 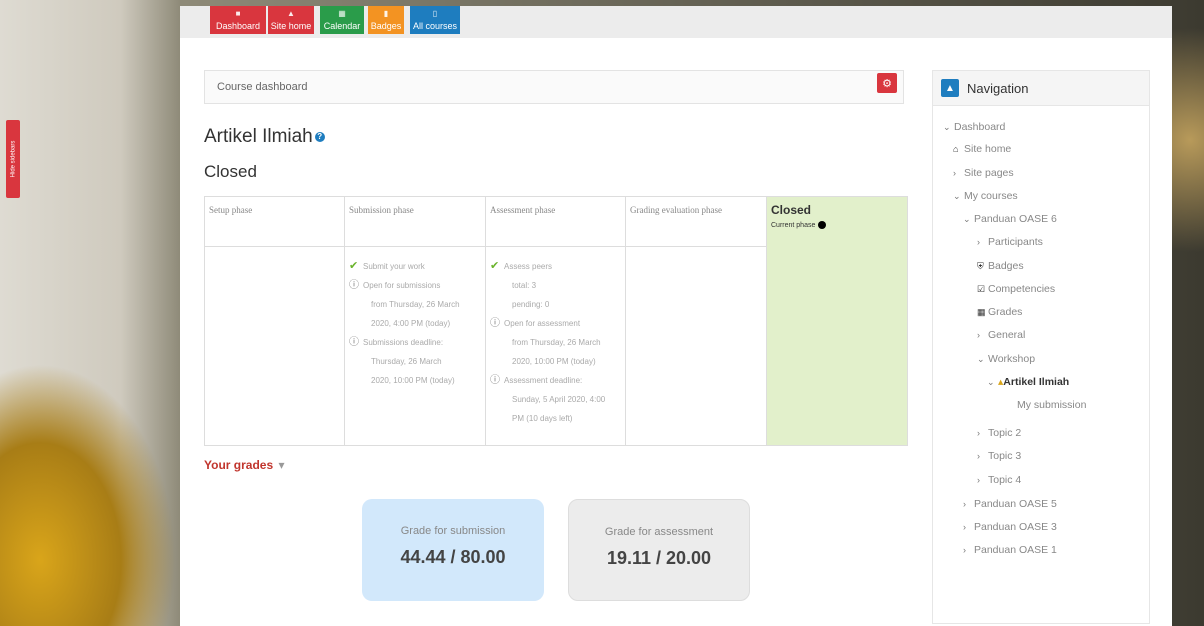 I want to click on grade-label: Grade for submission, so click(x=453, y=531).